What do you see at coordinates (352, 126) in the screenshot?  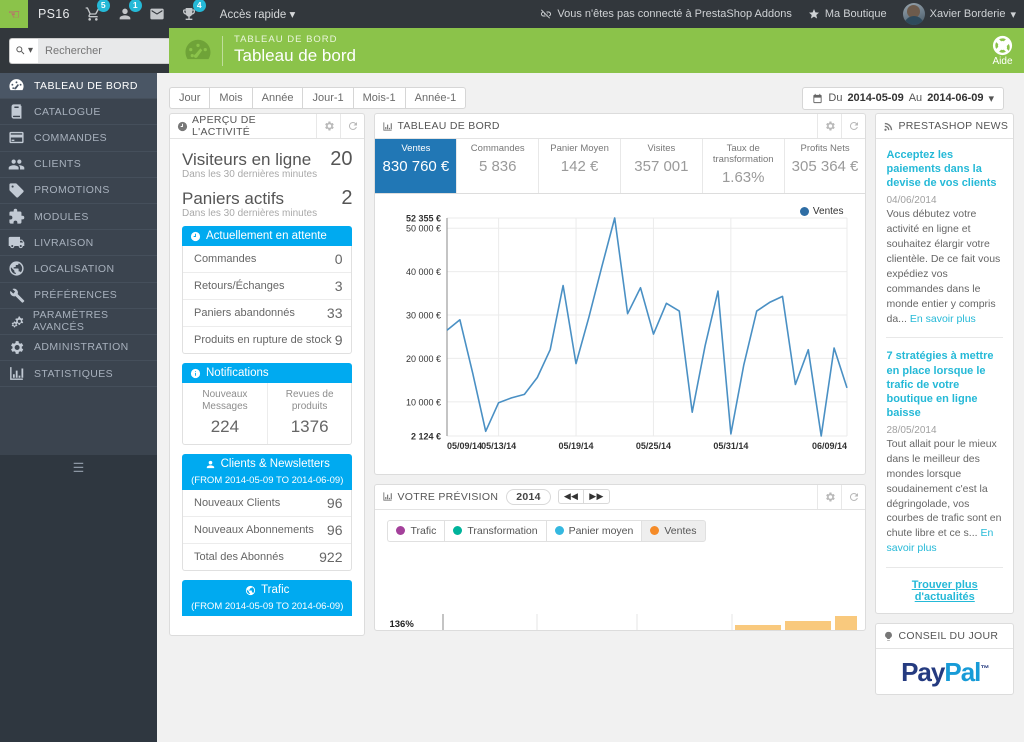 I see `activity-refresh-button` at bounding box center [352, 126].